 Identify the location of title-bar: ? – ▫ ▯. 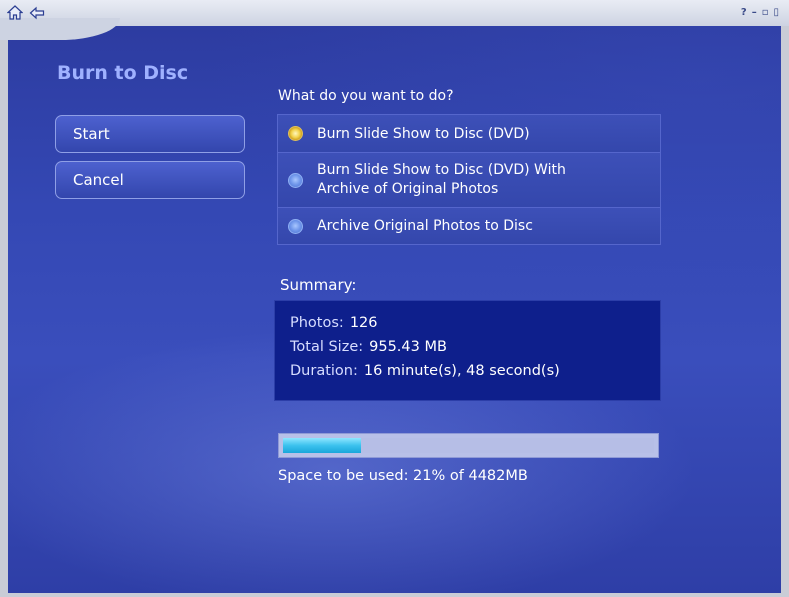
(394, 20).